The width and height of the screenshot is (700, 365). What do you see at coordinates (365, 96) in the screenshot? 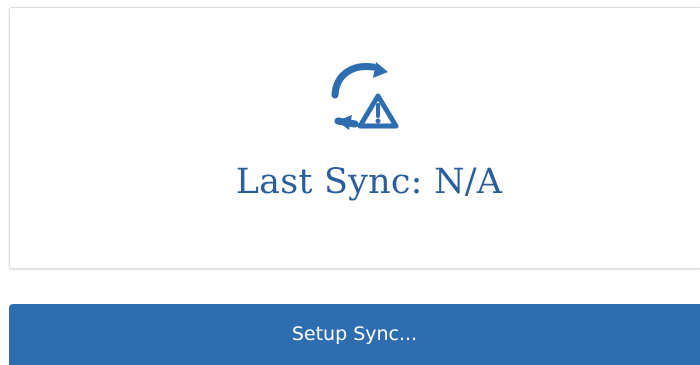
I see `sync-warning-icon` at bounding box center [365, 96].